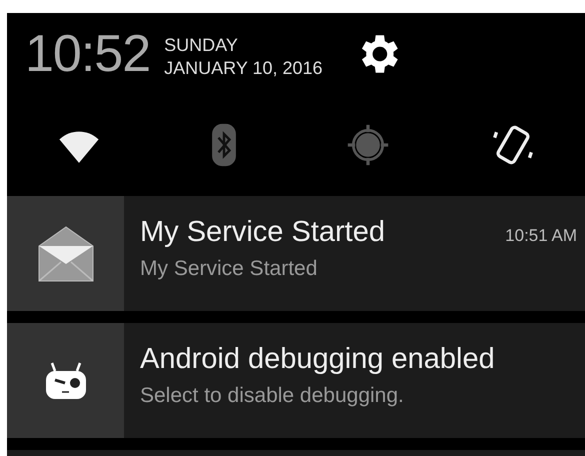 Image resolution: width=585 pixels, height=456 pixels. What do you see at coordinates (243, 68) in the screenshot?
I see `date: JANUARY 10, 2016` at bounding box center [243, 68].